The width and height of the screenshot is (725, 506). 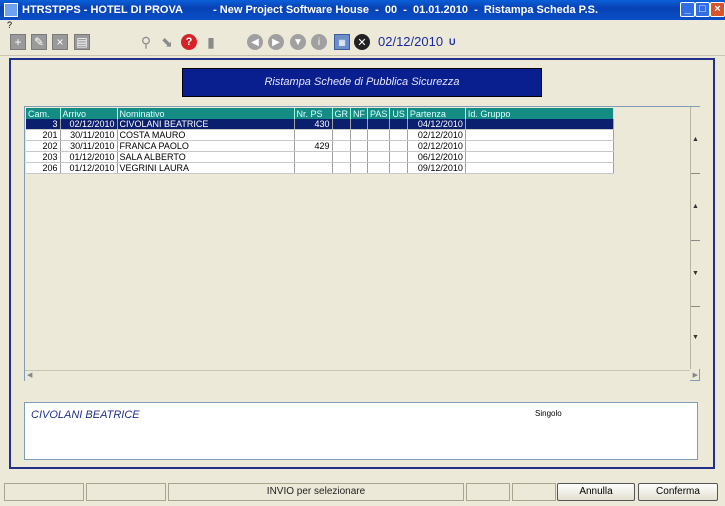 What do you see at coordinates (89, 113) in the screenshot?
I see `header-arrivo: Arrivo` at bounding box center [89, 113].